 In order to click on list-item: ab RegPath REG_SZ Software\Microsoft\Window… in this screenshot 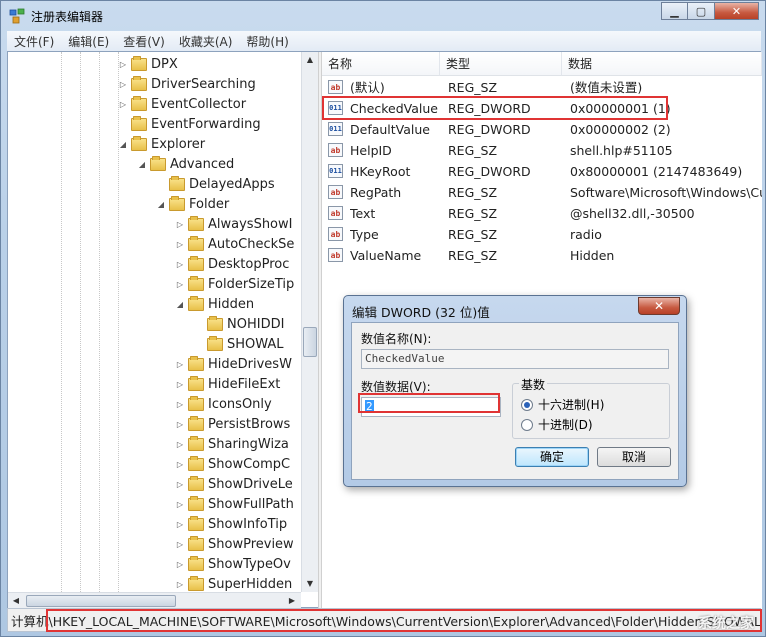, I will do `click(542, 192)`.